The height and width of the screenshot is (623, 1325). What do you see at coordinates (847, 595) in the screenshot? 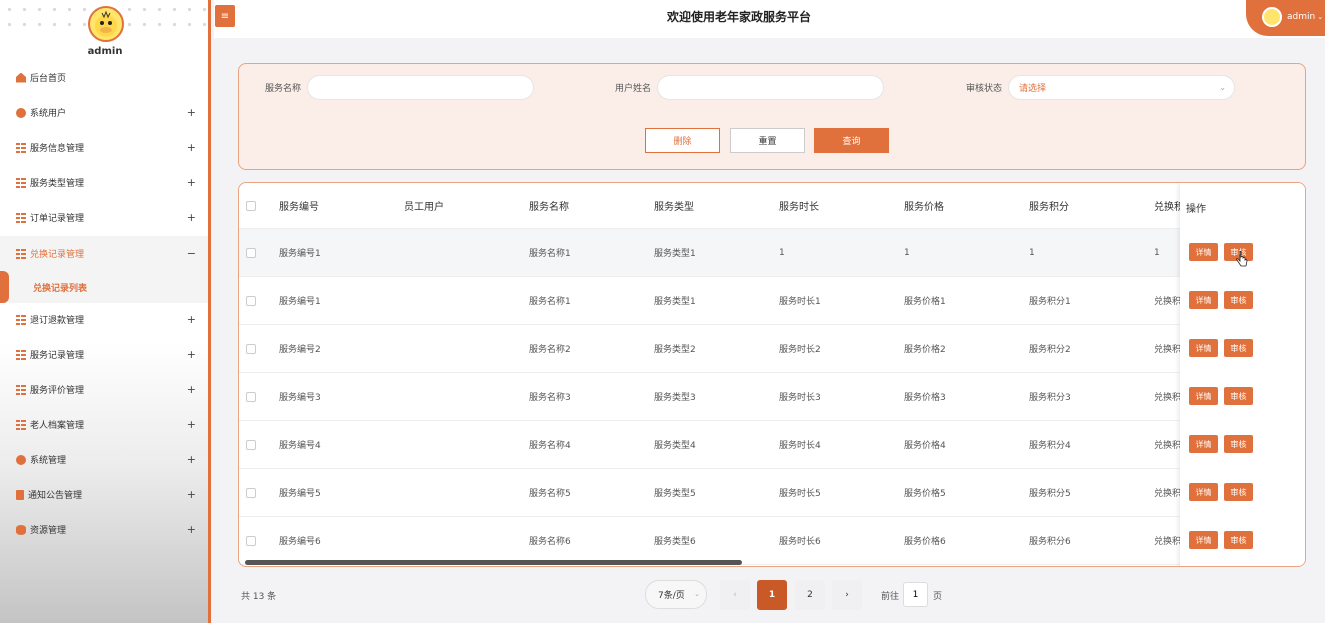
I see `next-page-button: ›` at bounding box center [847, 595].